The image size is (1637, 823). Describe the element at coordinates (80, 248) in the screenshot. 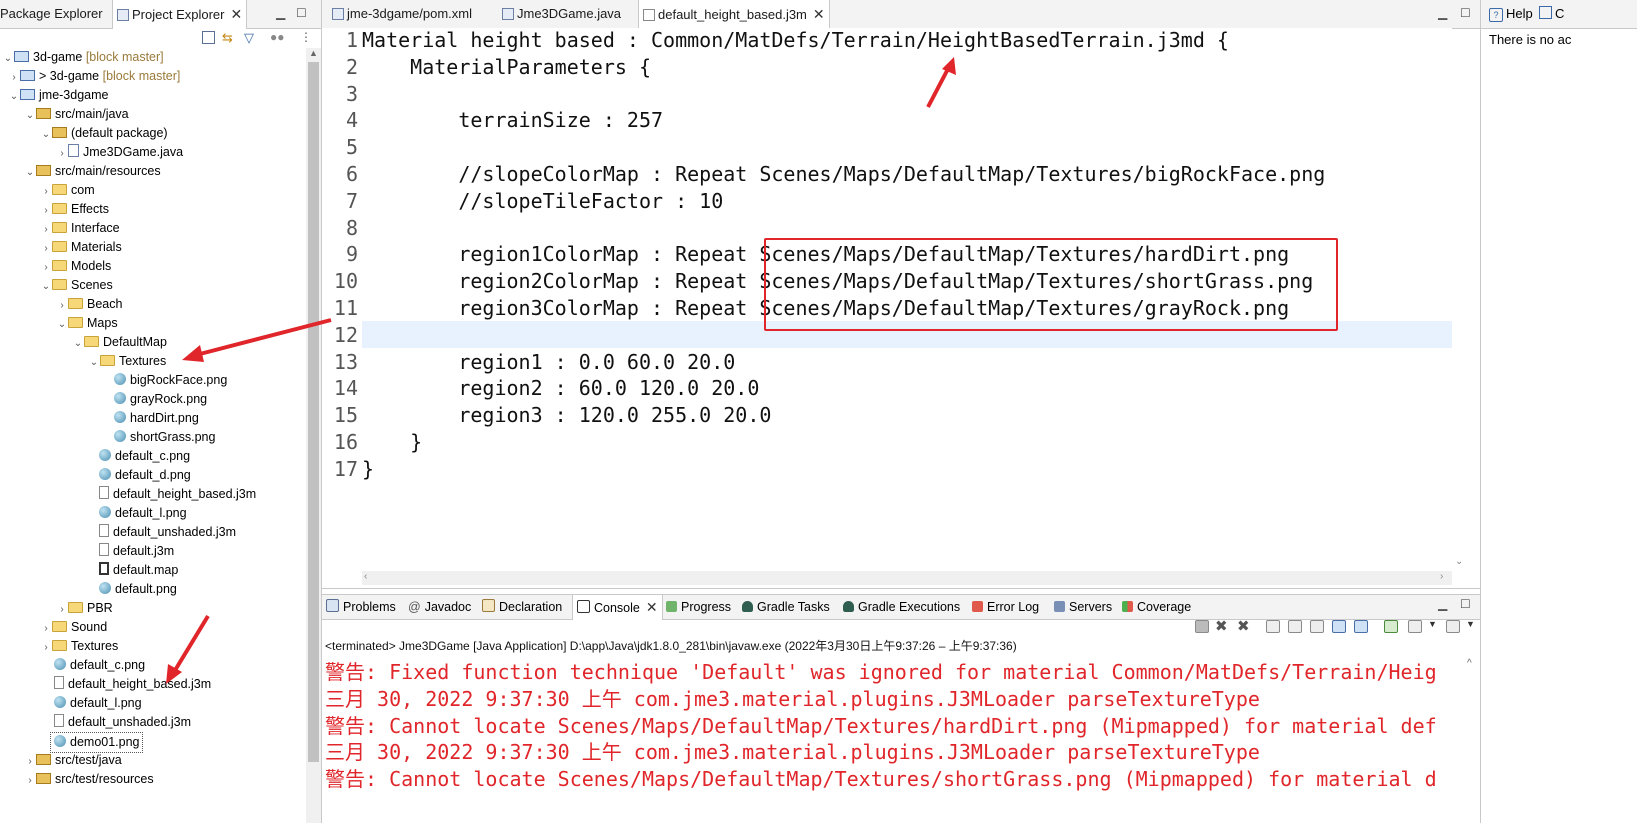

I see `tree-item-materials: › Materials` at that location.